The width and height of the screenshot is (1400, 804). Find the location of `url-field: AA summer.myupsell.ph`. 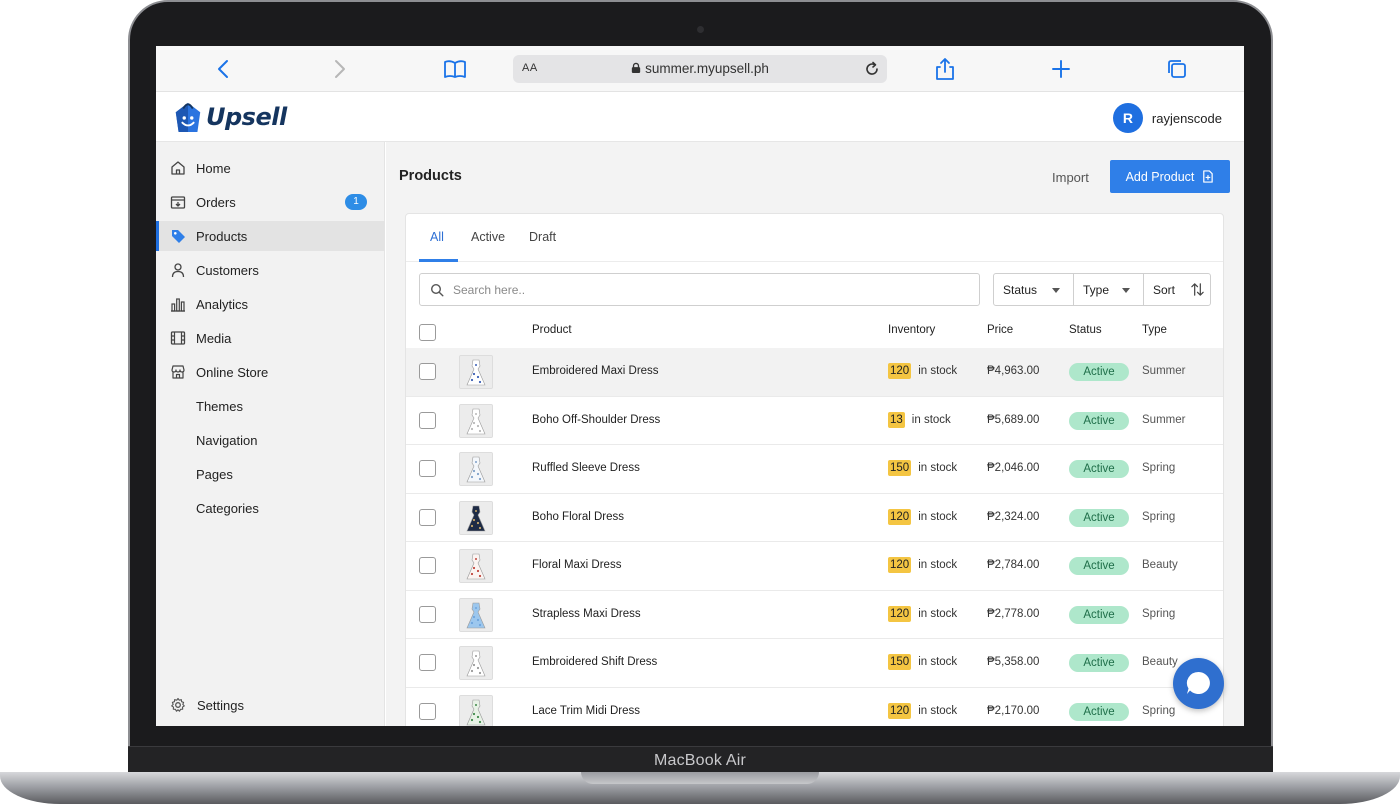

url-field: AA summer.myupsell.ph is located at coordinates (700, 69).